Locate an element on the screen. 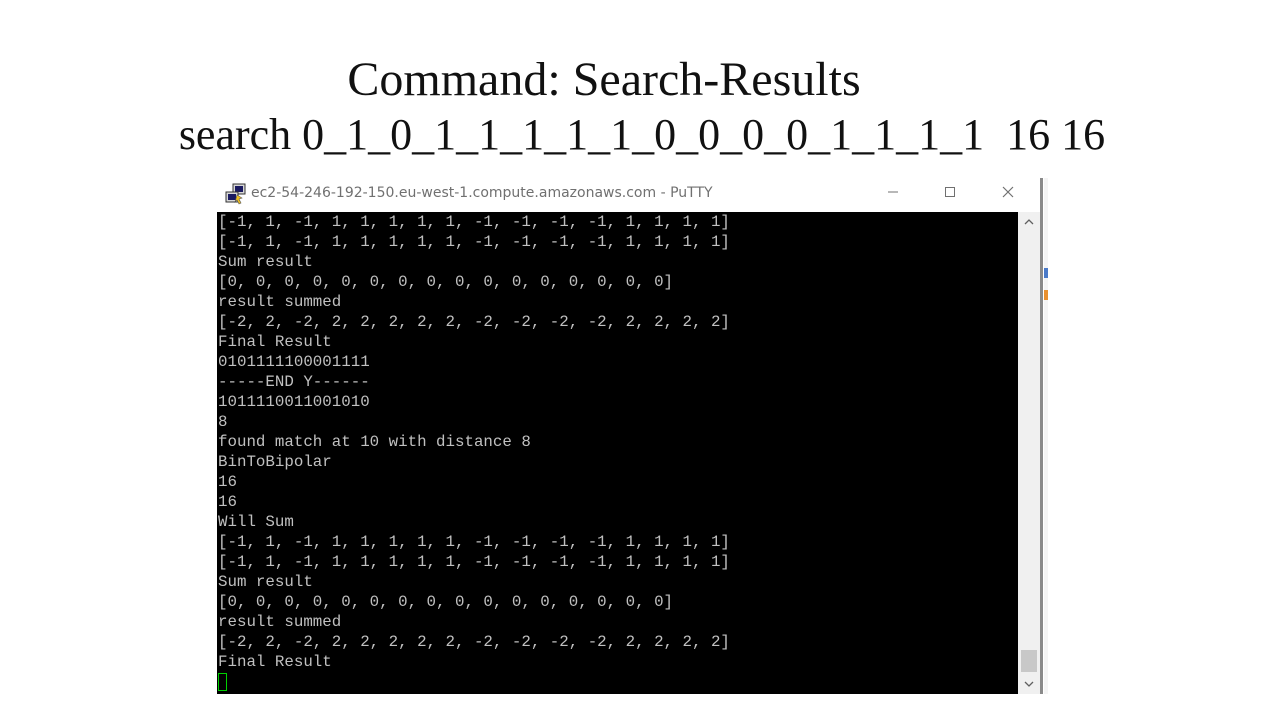 The height and width of the screenshot is (720, 1280). minimize-button is located at coordinates (893, 194).